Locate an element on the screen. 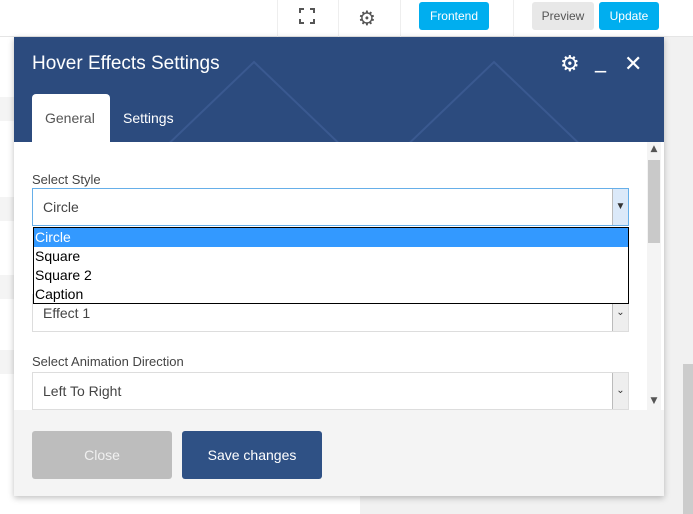 The height and width of the screenshot is (514, 693). preview-button: Preview is located at coordinates (563, 16).